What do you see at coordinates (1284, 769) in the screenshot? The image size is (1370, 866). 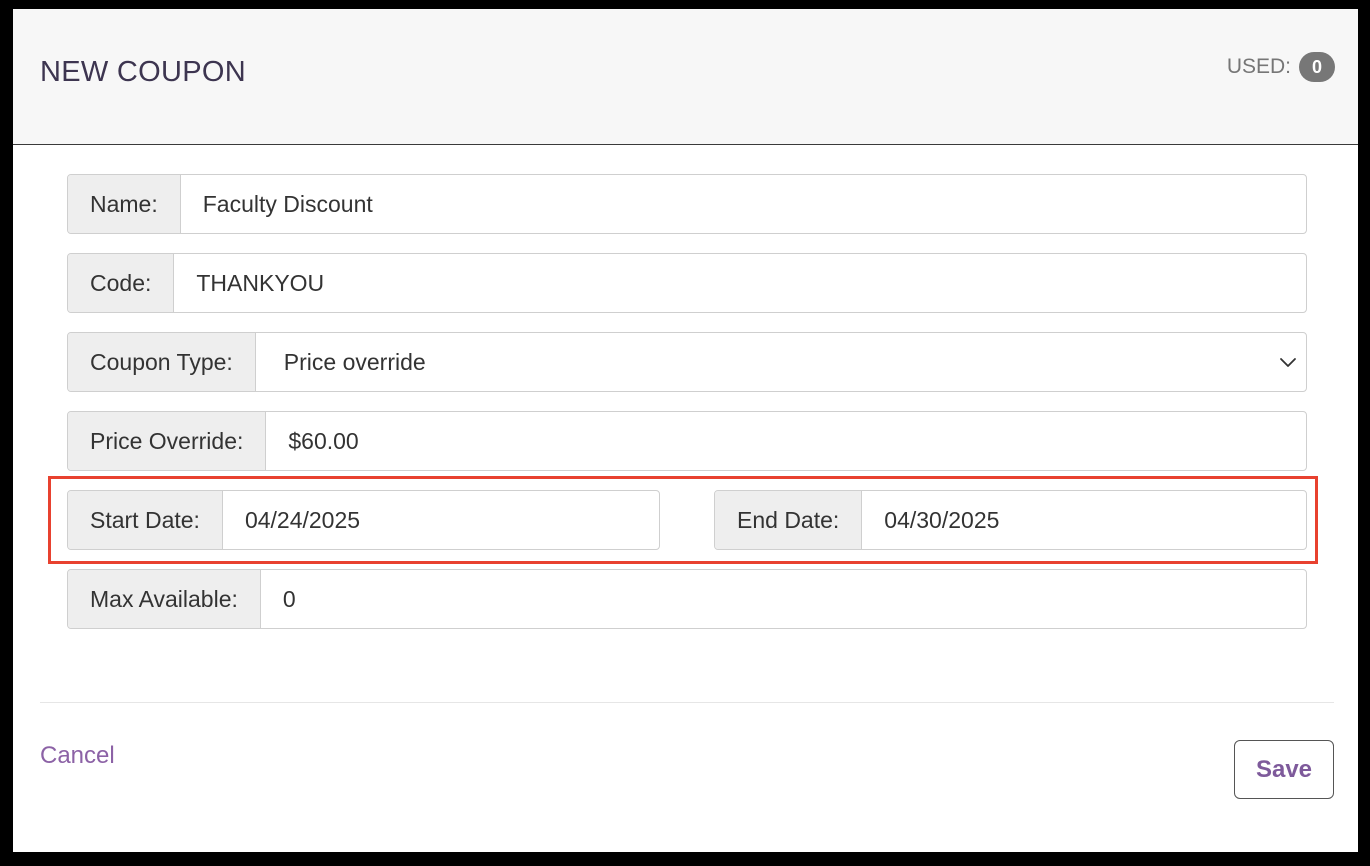 I see `save-button: Save` at bounding box center [1284, 769].